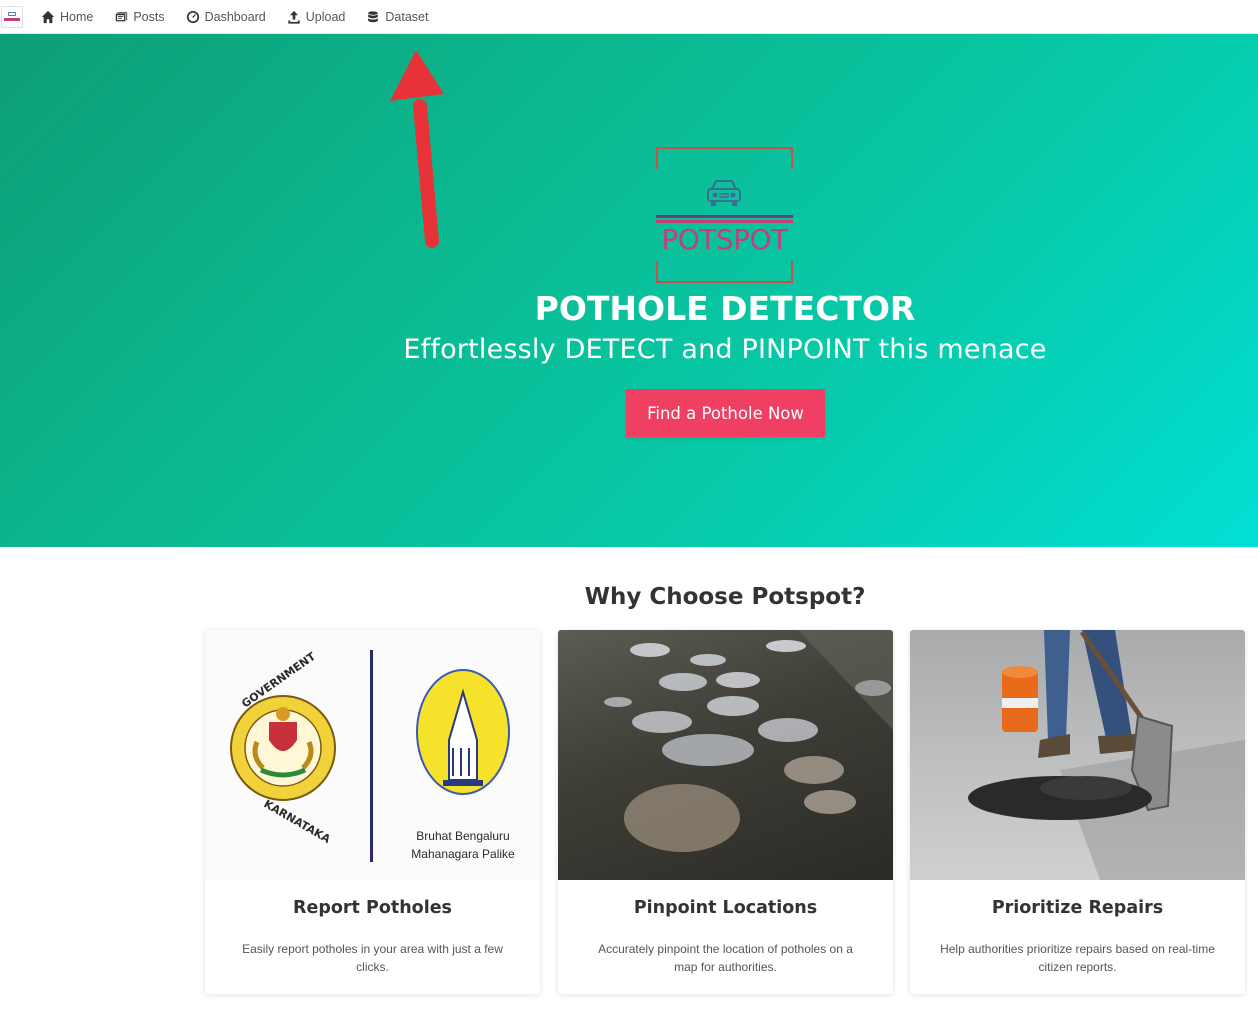  Describe the element at coordinates (724, 193) in the screenshot. I see `car-icon` at that location.